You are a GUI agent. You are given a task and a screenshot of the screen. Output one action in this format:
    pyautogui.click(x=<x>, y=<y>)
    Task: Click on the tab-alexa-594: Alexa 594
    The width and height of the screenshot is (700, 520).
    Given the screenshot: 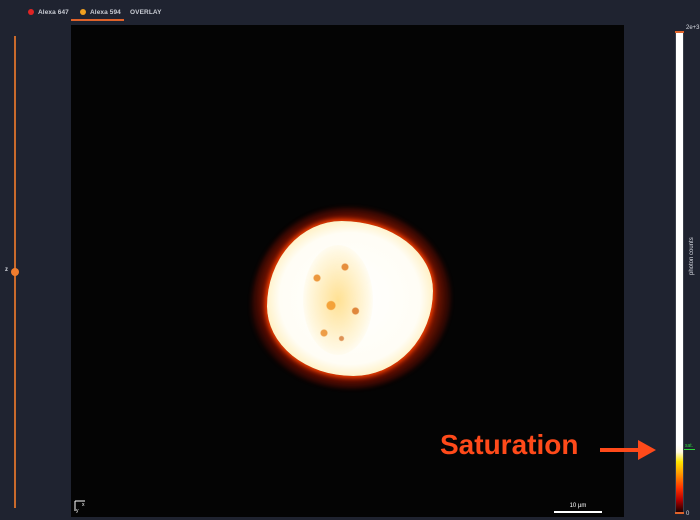 What is the action you would take?
    pyautogui.click(x=100, y=12)
    